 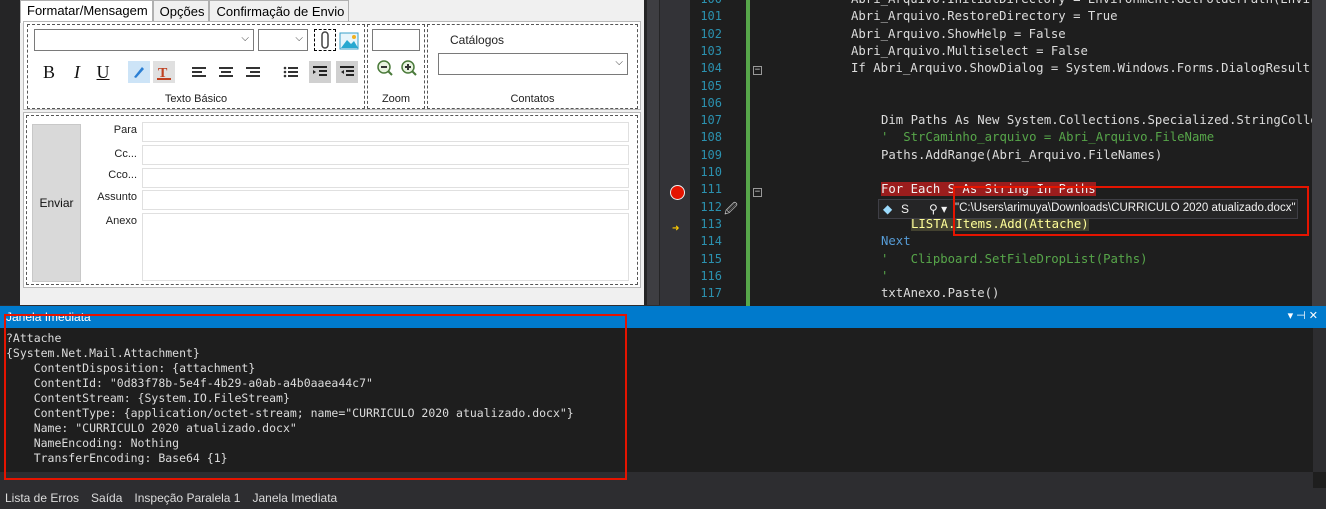 What do you see at coordinates (294, 500) in the screenshot?
I see `tab-janela-imediata: Janela Imediata` at bounding box center [294, 500].